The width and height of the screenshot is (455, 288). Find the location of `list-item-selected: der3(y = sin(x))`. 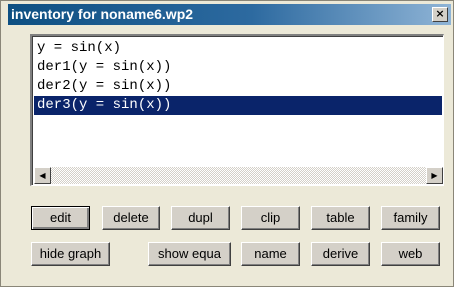

list-item-selected: der3(y = sin(x)) is located at coordinates (238, 105).